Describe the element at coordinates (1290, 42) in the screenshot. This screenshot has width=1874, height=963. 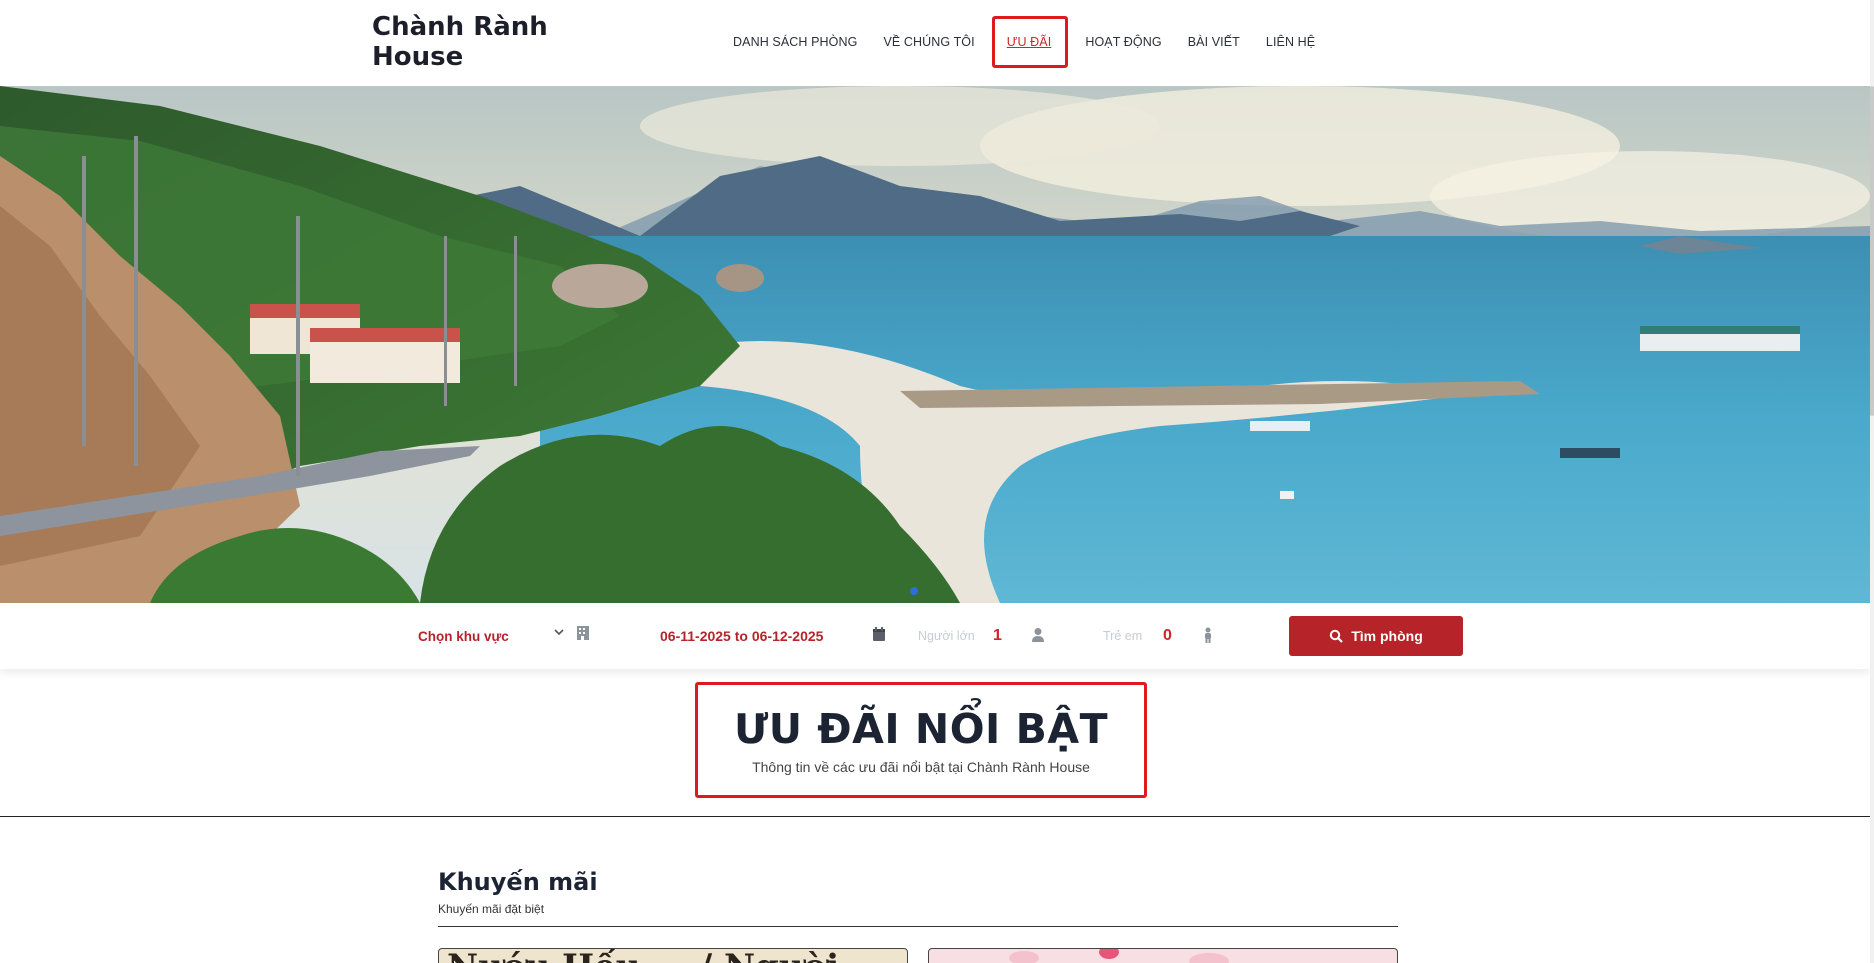
I see `nav-item-contact: LIÊN HỆ` at that location.